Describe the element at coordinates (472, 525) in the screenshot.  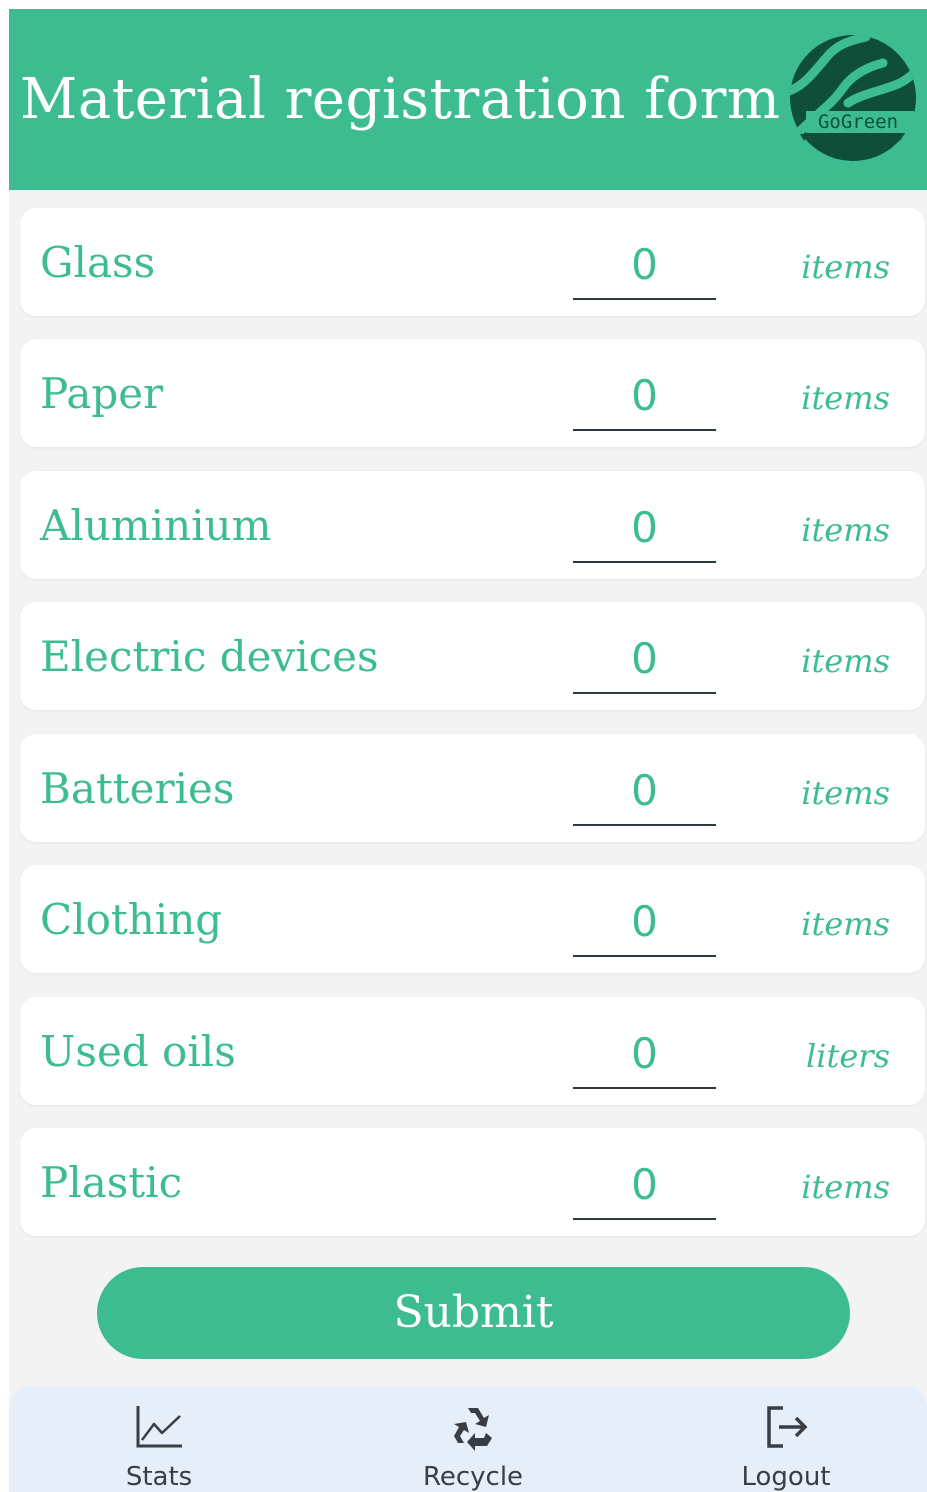
I see `material-row-aluminium: Aluminium 0 items` at that location.